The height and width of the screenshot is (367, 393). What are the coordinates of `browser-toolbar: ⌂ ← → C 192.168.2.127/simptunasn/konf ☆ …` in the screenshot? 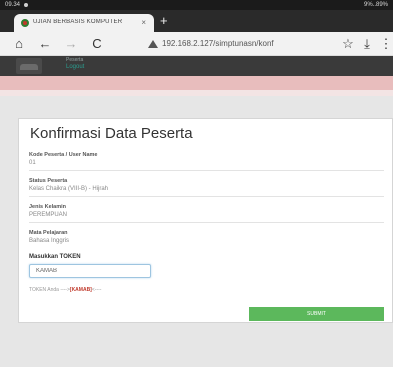 It's located at (196, 44).